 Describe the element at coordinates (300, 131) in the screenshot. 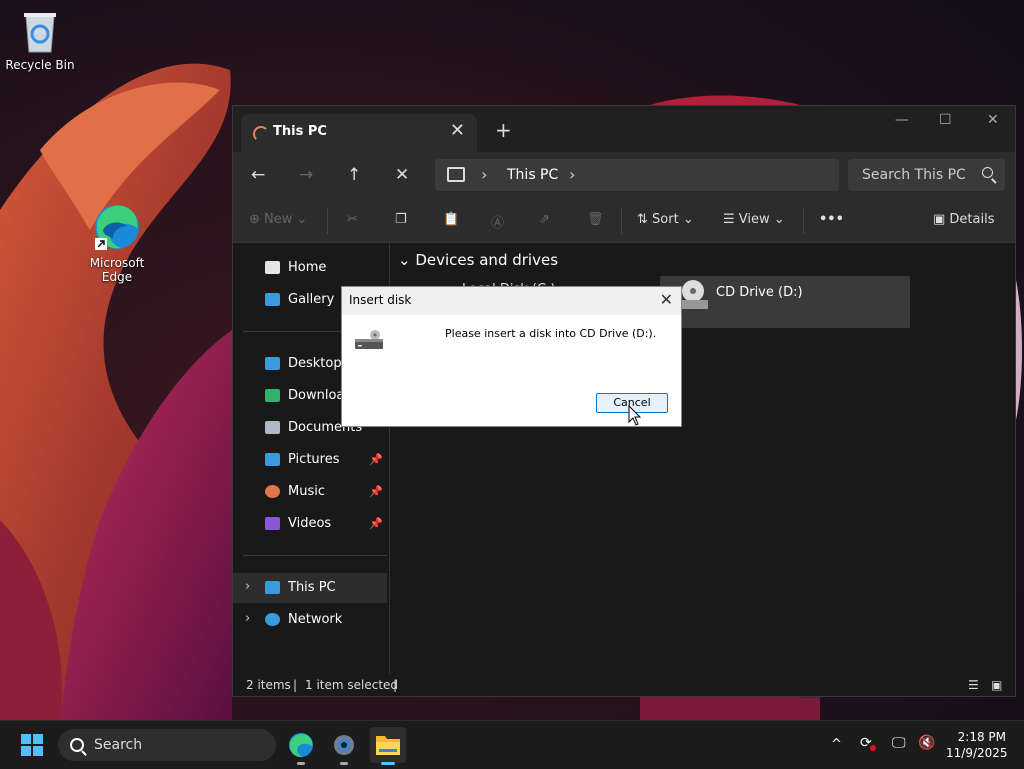

I see `tab-title: This PC` at that location.